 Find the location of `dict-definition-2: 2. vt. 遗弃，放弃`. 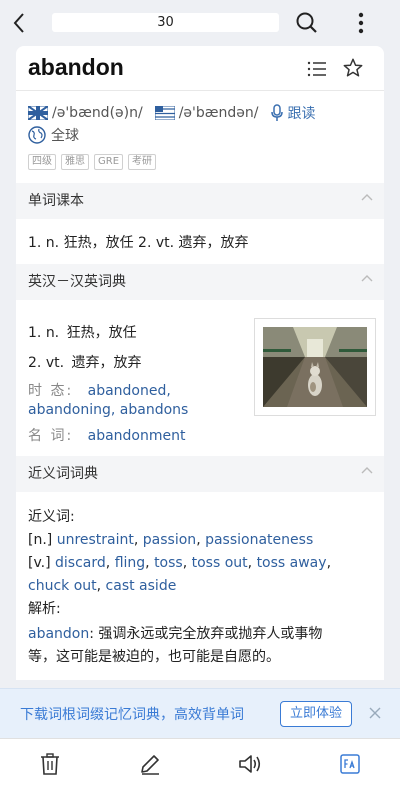

dict-definition-2: 2. vt. 遗弃，放弃 is located at coordinates (85, 362).